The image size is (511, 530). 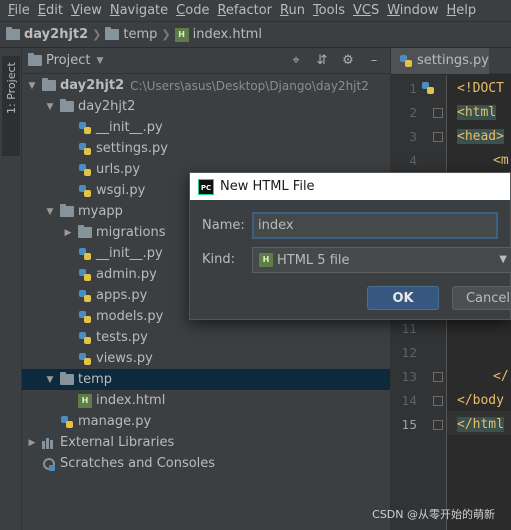 What do you see at coordinates (100, 211) in the screenshot?
I see `tree-item-label: myapp` at bounding box center [100, 211].